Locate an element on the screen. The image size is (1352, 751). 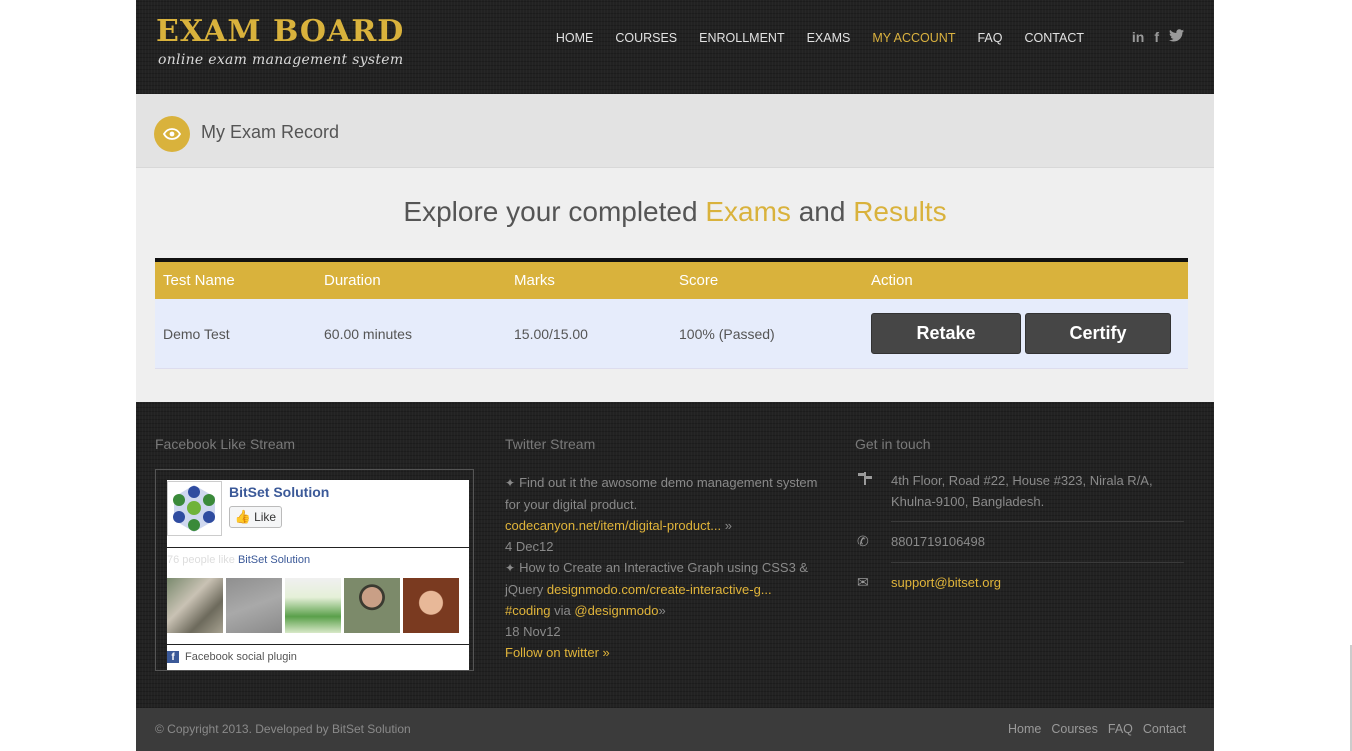
logo-title: EXAM BOARD is located at coordinates (280, 31).